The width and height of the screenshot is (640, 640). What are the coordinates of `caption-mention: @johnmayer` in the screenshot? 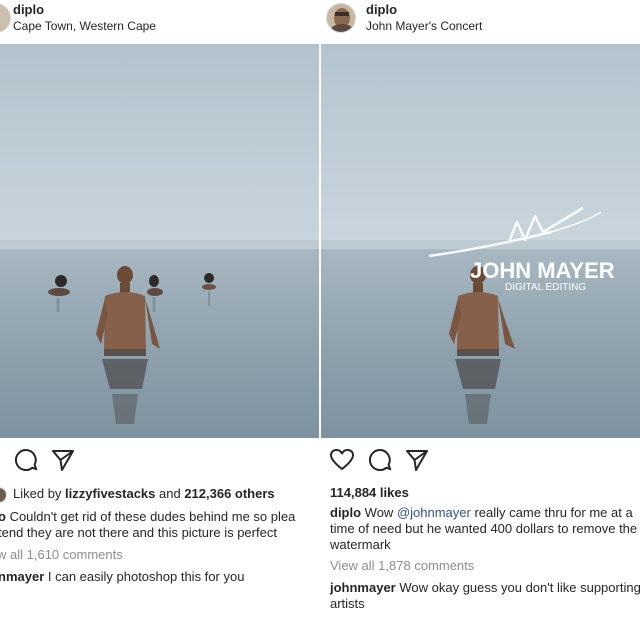 It's located at (434, 512).